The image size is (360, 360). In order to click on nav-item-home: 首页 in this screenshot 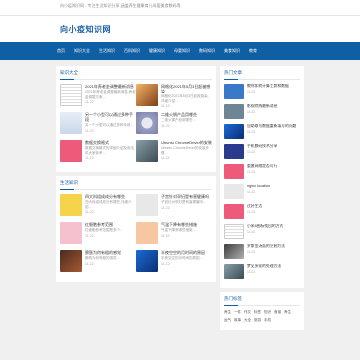, I will do `click(61, 51)`.